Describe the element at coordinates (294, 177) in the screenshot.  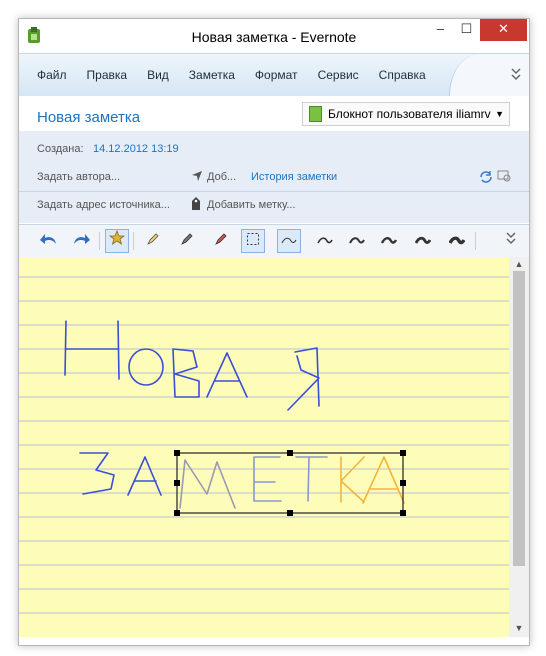
I see `note-history-link: История заметки` at that location.